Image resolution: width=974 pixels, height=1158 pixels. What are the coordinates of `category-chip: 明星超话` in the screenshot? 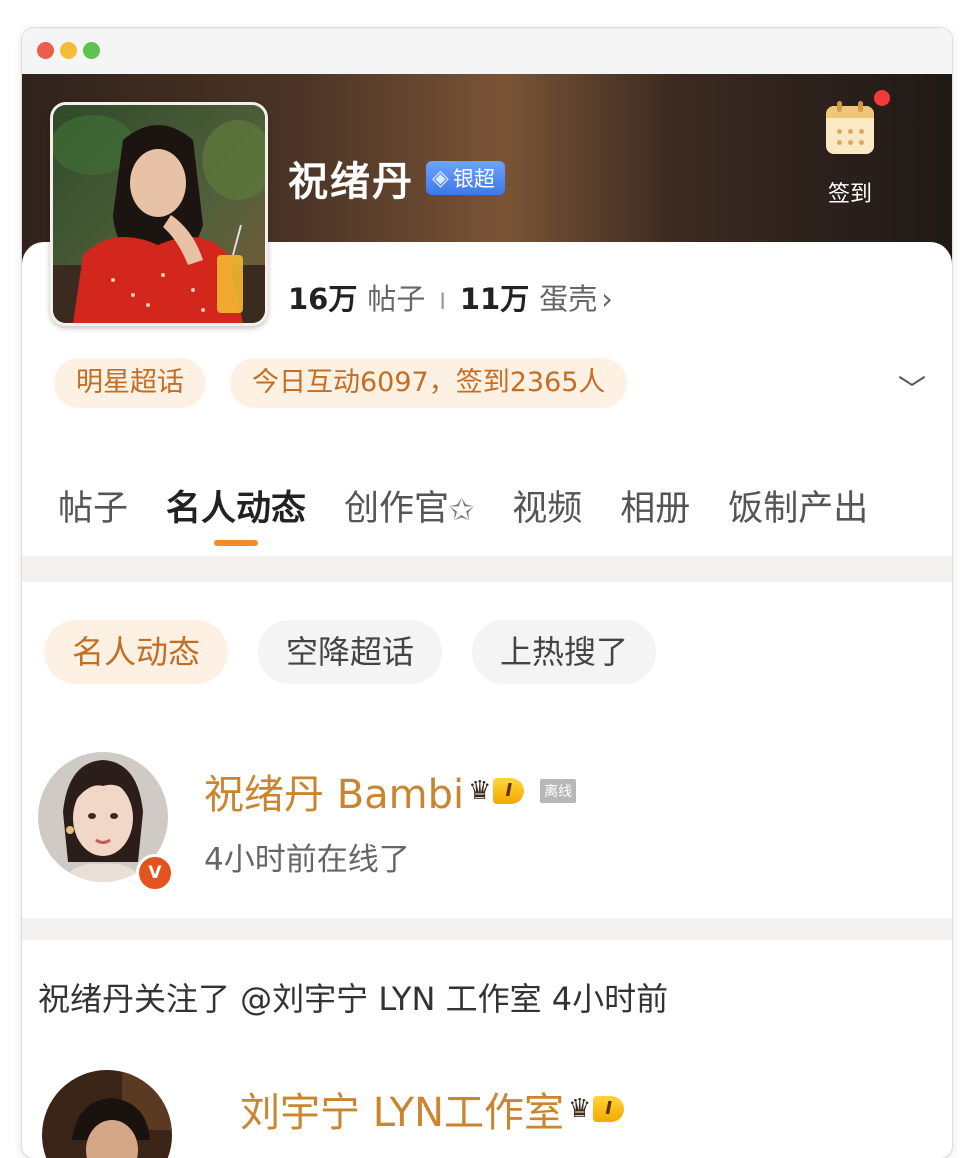 It's located at (130, 383).